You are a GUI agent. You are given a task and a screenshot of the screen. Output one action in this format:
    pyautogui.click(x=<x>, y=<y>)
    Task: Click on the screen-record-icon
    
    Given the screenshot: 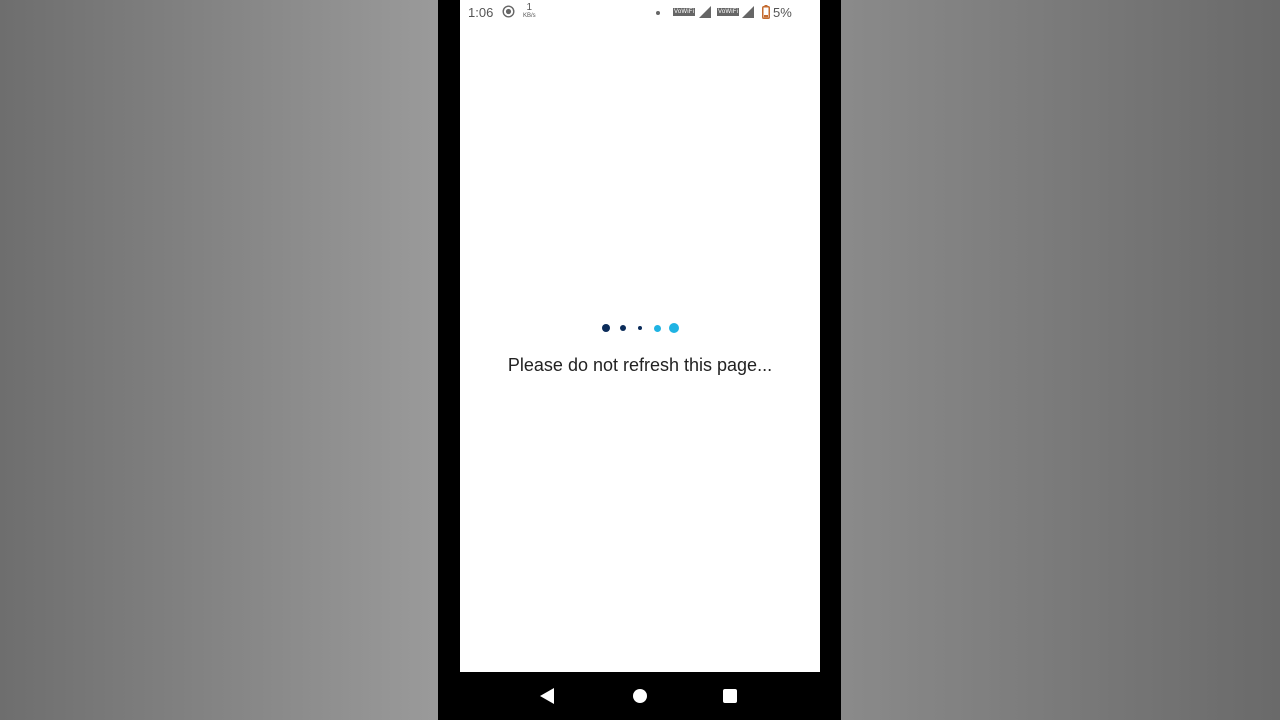 What is the action you would take?
    pyautogui.click(x=508, y=11)
    